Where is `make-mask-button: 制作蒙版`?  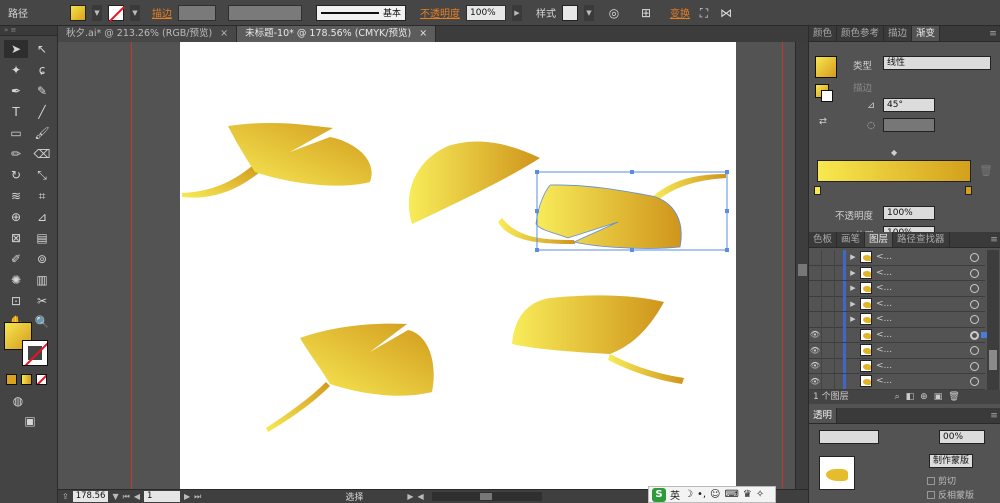 make-mask-button: 制作蒙版 is located at coordinates (951, 461).